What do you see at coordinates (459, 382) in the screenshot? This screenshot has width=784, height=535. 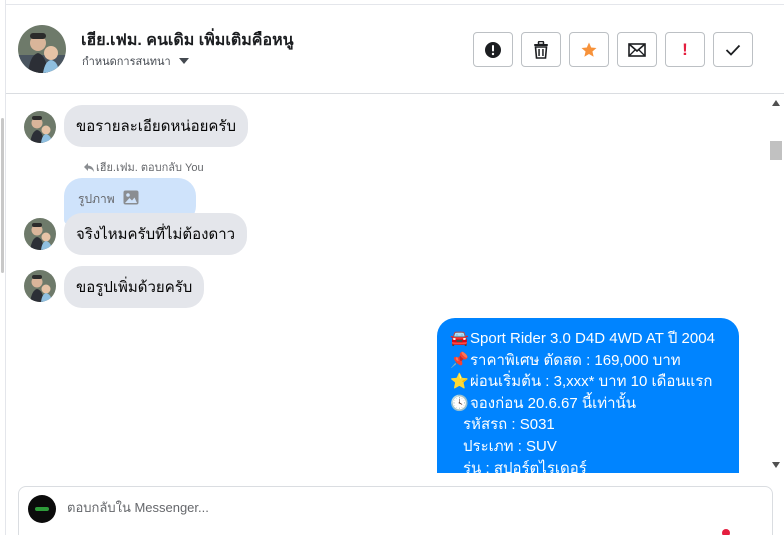 I see `star-emoji-icon: ⭐` at bounding box center [459, 382].